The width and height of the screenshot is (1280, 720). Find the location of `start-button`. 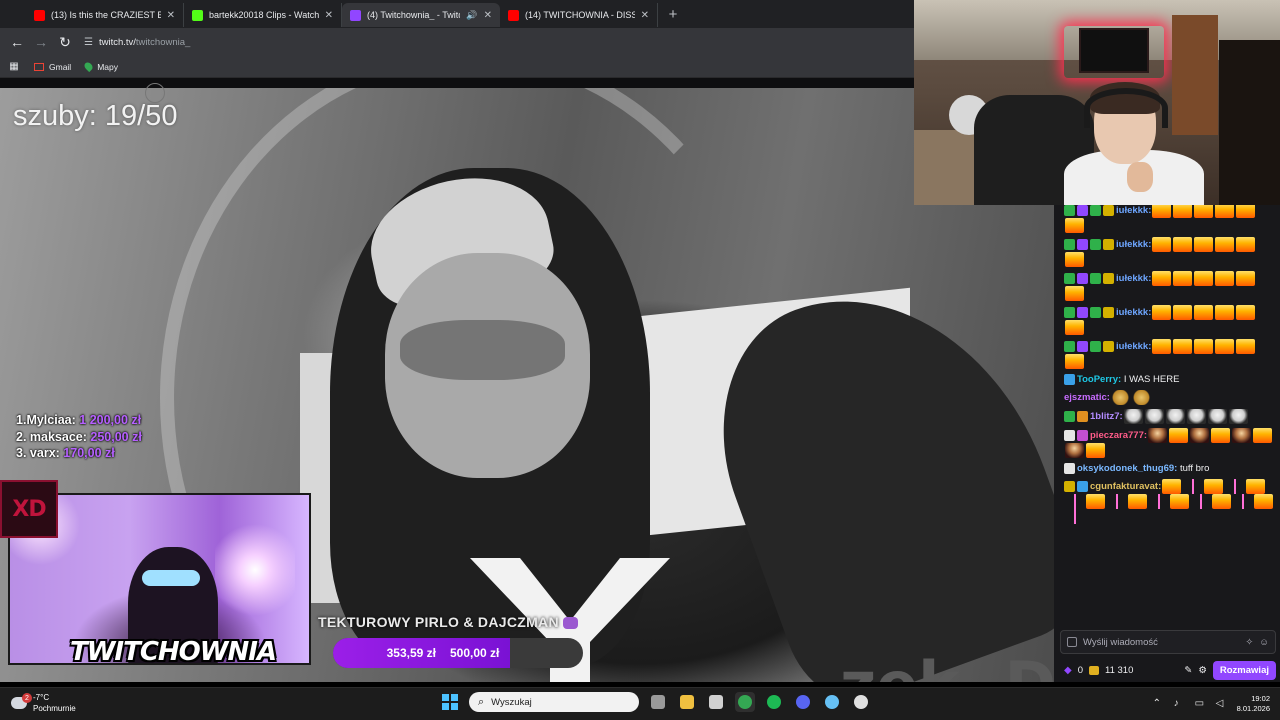

start-button is located at coordinates (450, 702).